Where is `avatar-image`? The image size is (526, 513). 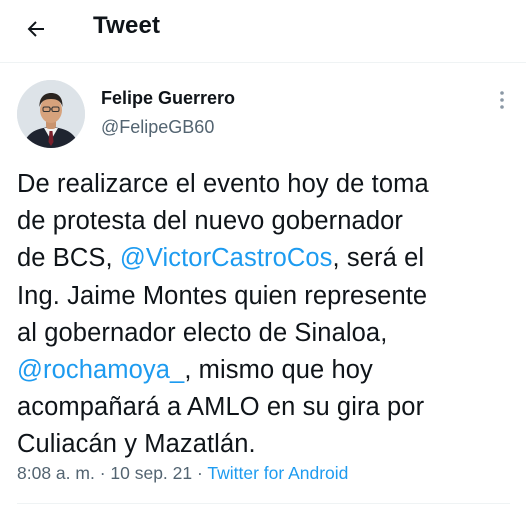
avatar-image is located at coordinates (51, 114).